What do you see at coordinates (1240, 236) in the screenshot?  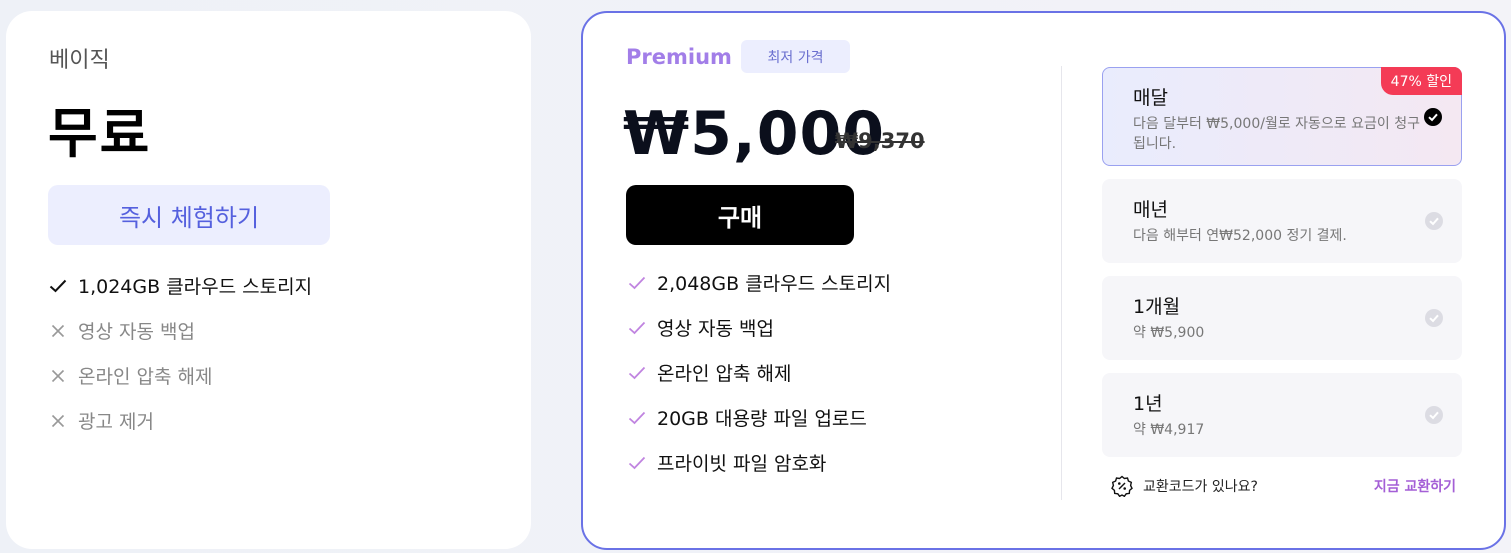 I see `plan-description: 다음 해부터 연₩52,000 정기 결제.` at bounding box center [1240, 236].